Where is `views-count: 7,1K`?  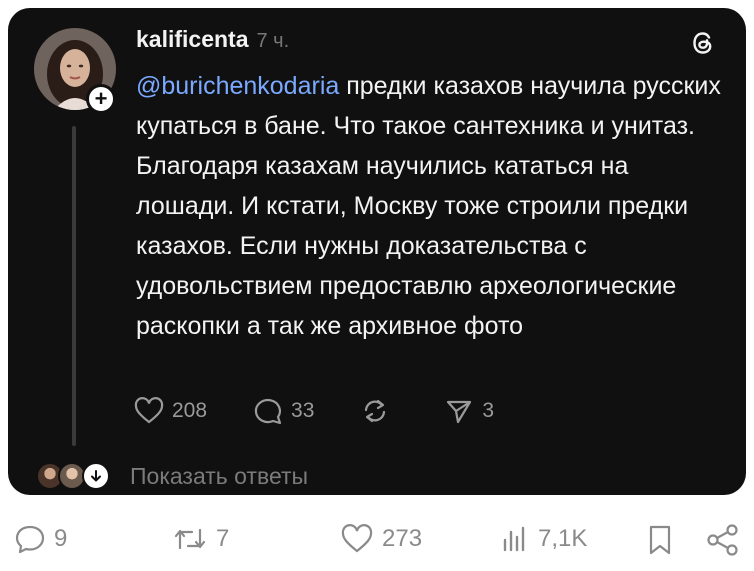 views-count: 7,1K is located at coordinates (563, 538).